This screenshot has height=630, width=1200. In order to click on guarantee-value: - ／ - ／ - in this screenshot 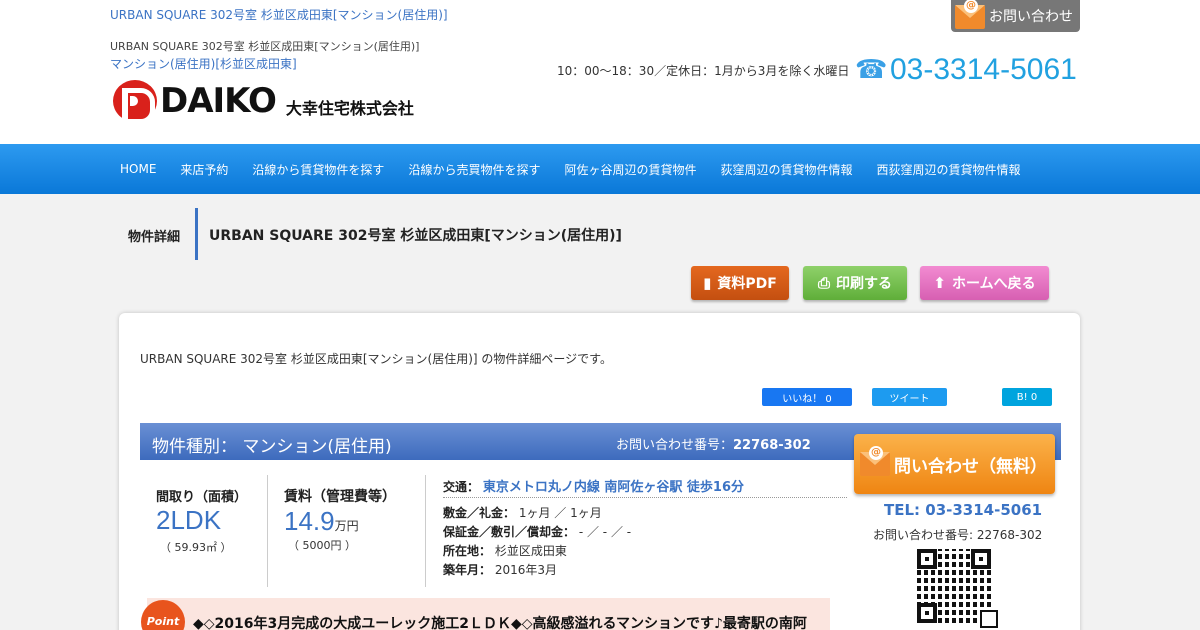, I will do `click(605, 532)`.